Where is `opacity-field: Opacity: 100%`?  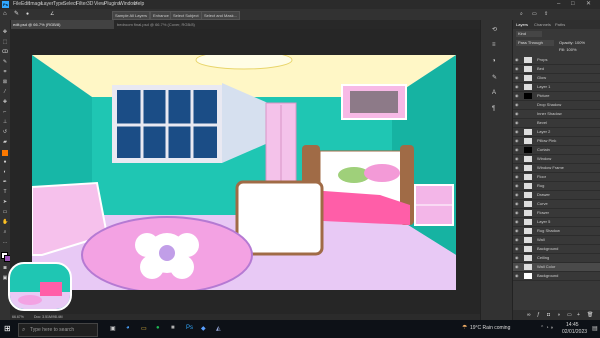 opacity-field: Opacity: 100% is located at coordinates (572, 42).